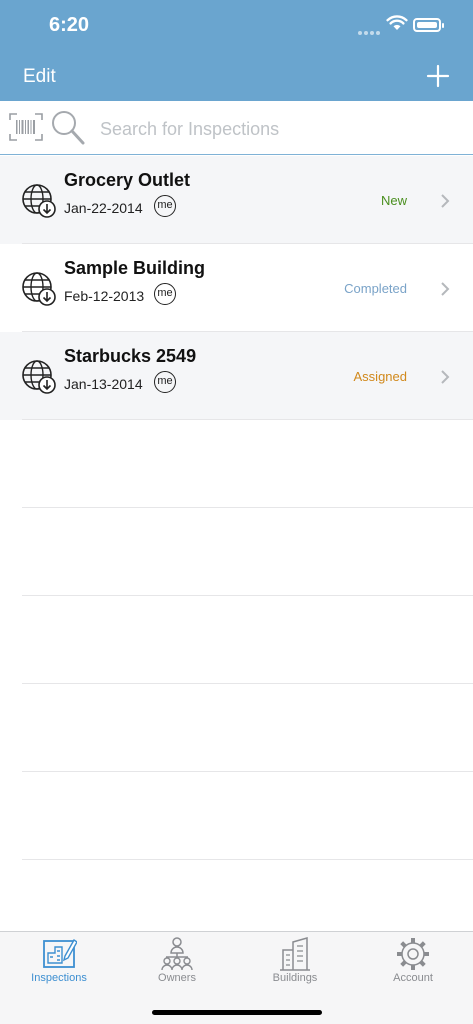 This screenshot has width=473, height=1024. Describe the element at coordinates (438, 76) in the screenshot. I see `plus-icon` at that location.